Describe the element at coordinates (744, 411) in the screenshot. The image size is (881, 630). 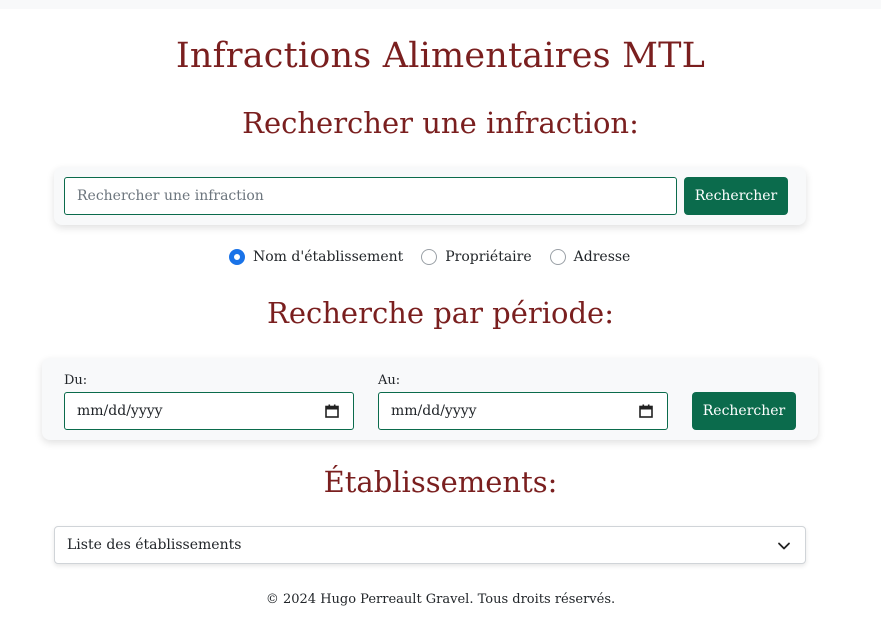
I see `period-search-button: Rechercher` at that location.